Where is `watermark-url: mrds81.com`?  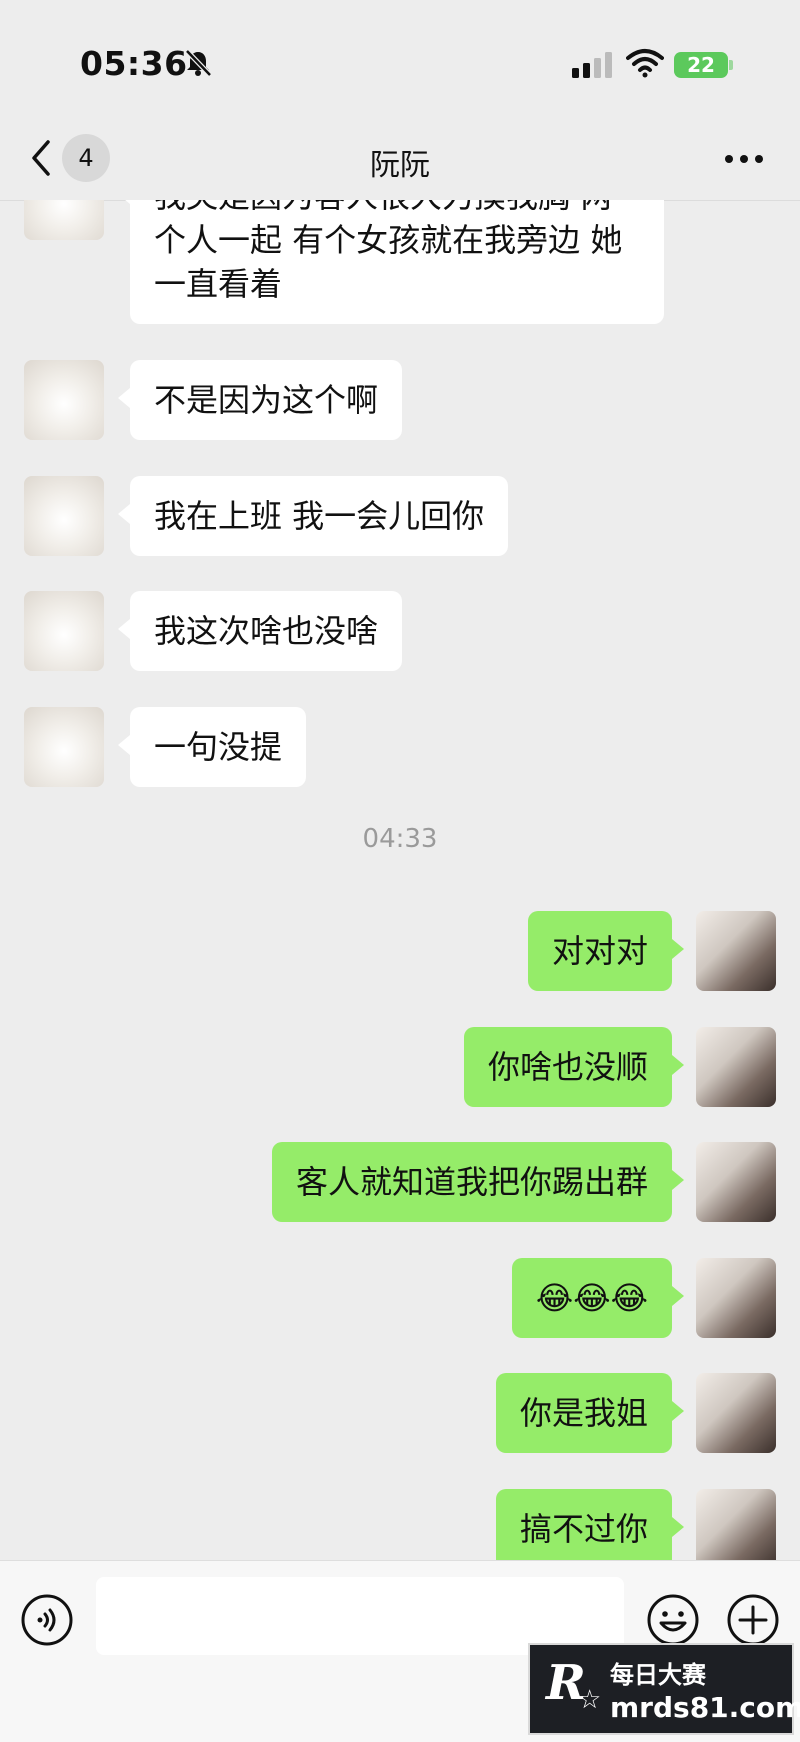 watermark-url: mrds81.com is located at coordinates (705, 1707).